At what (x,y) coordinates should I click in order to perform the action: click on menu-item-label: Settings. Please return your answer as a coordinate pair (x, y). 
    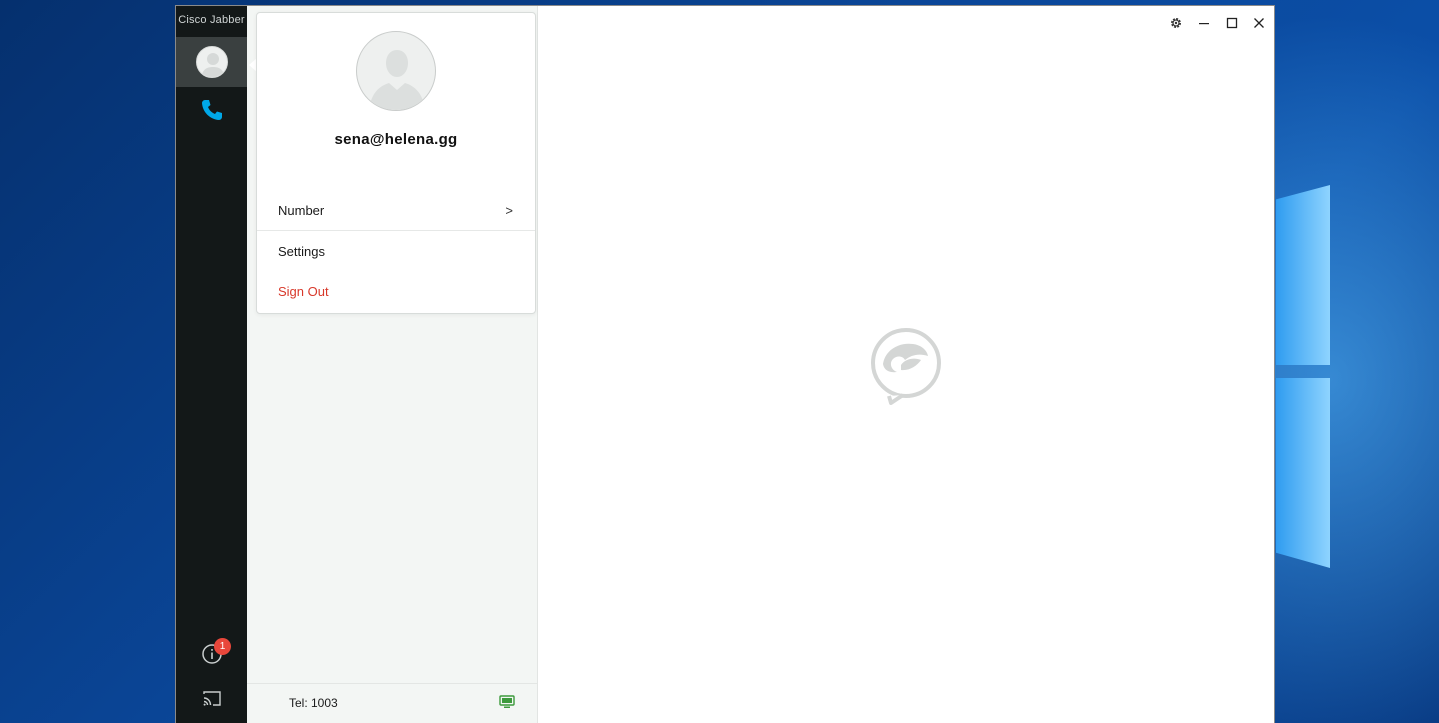
    Looking at the image, I should click on (301, 251).